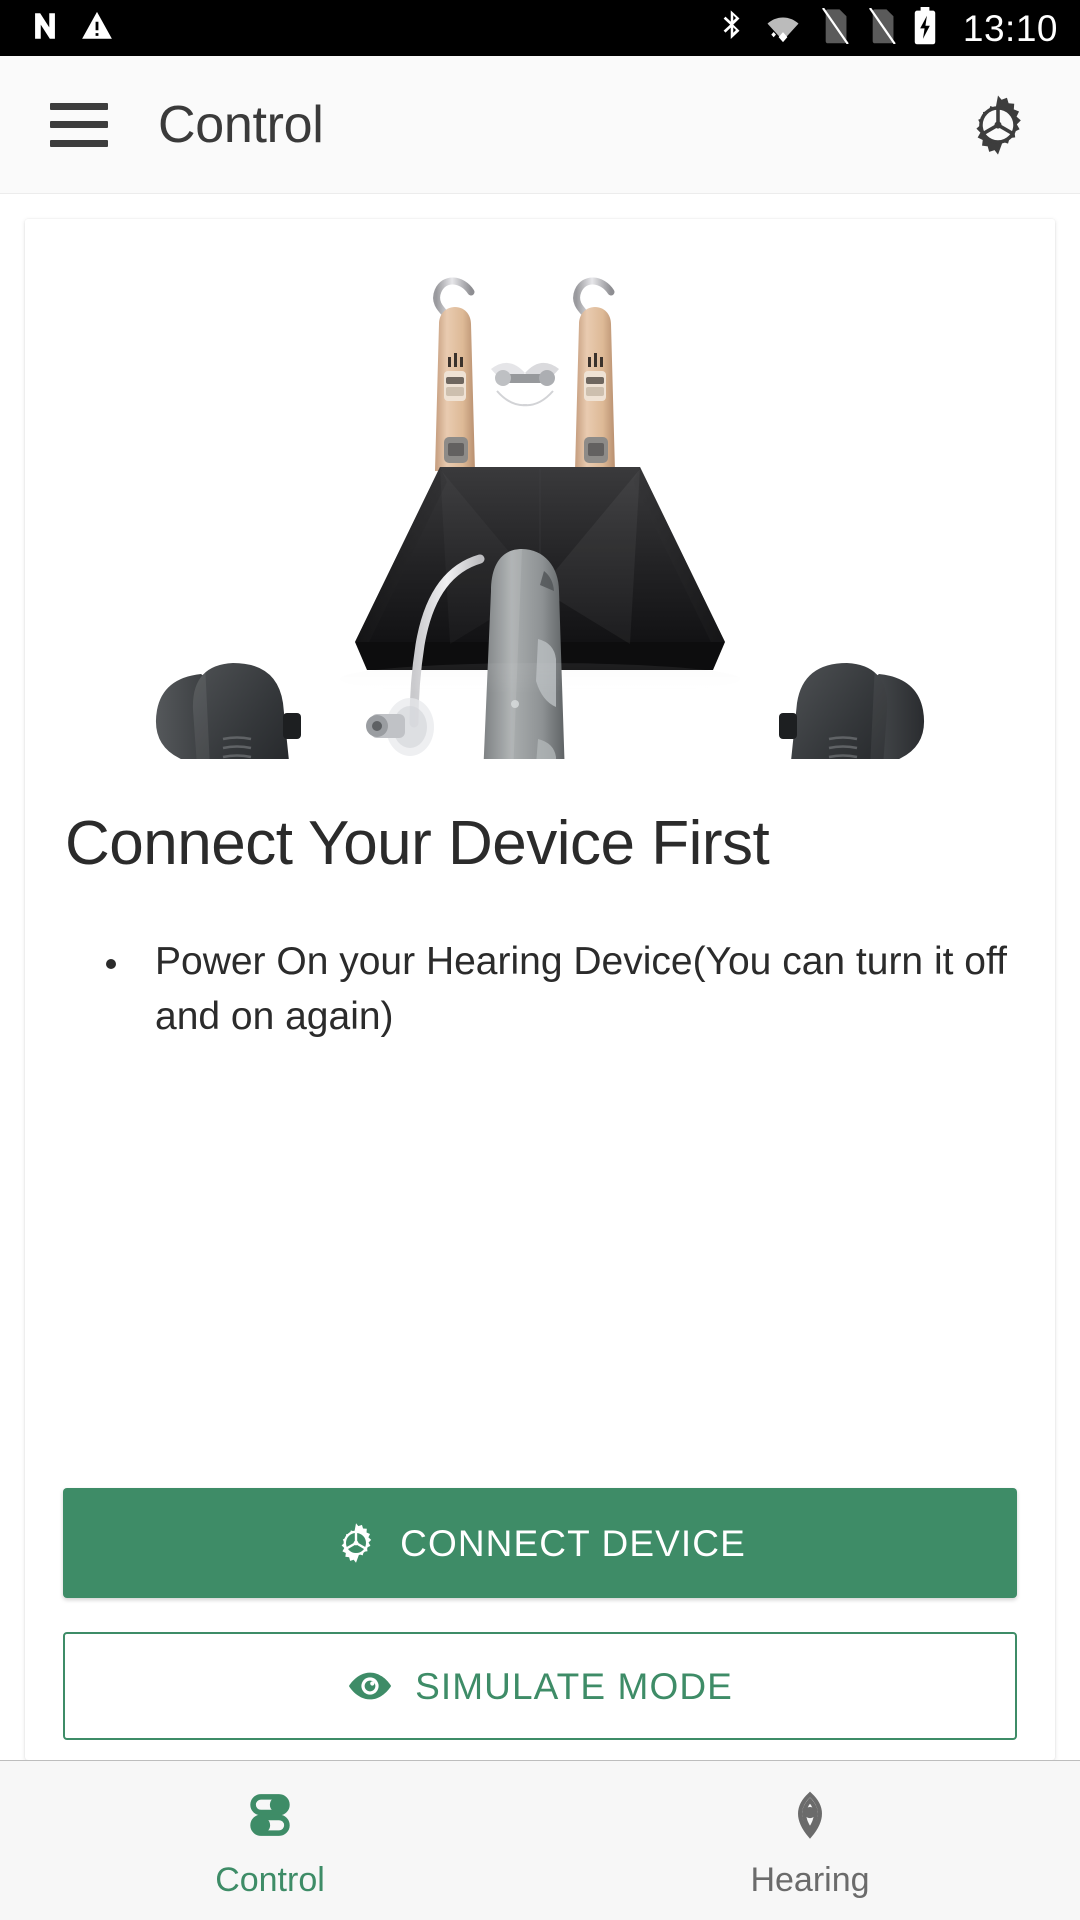 Image resolution: width=1080 pixels, height=1920 pixels. I want to click on nav-tab-hearing: Hearing, so click(810, 1840).